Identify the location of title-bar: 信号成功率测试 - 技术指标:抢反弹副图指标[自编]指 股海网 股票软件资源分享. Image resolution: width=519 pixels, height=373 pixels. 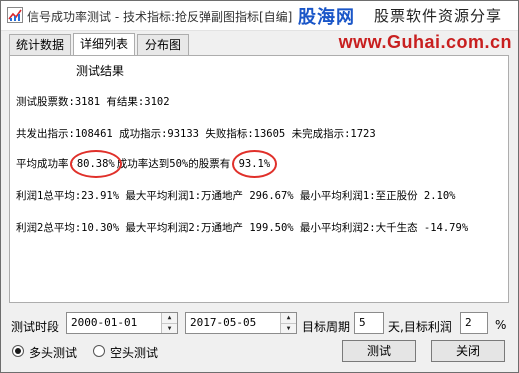
(259, 16).